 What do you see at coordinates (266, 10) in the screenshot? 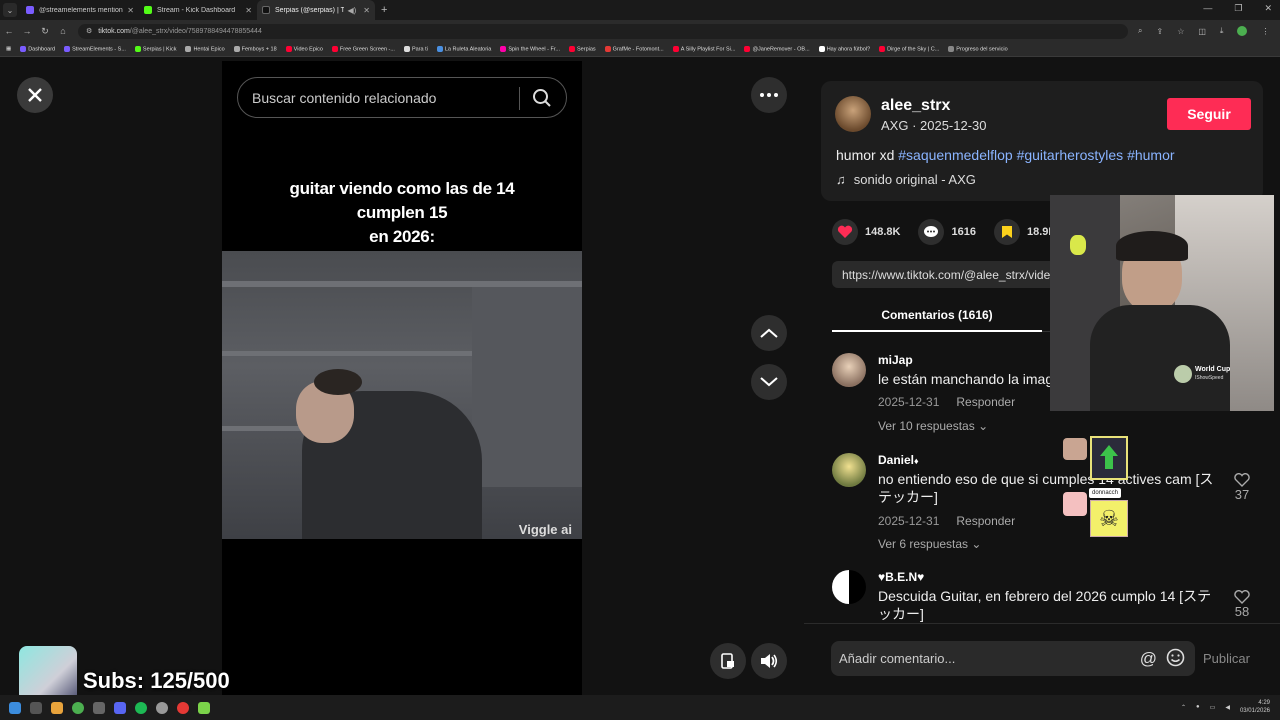
I see `tab-favicon` at bounding box center [266, 10].